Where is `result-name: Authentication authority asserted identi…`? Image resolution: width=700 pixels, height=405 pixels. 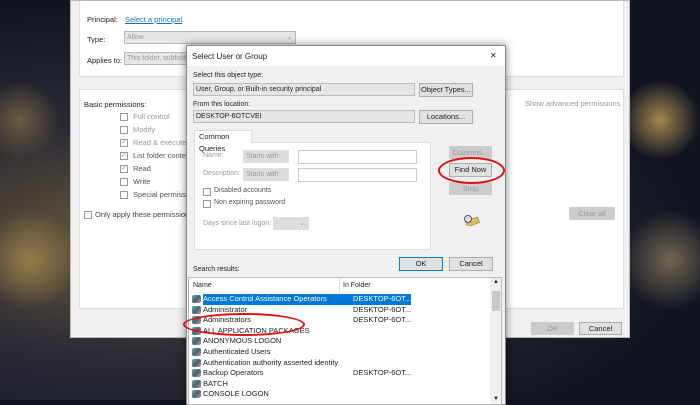 result-name: Authentication authority asserted identi… is located at coordinates (271, 362).